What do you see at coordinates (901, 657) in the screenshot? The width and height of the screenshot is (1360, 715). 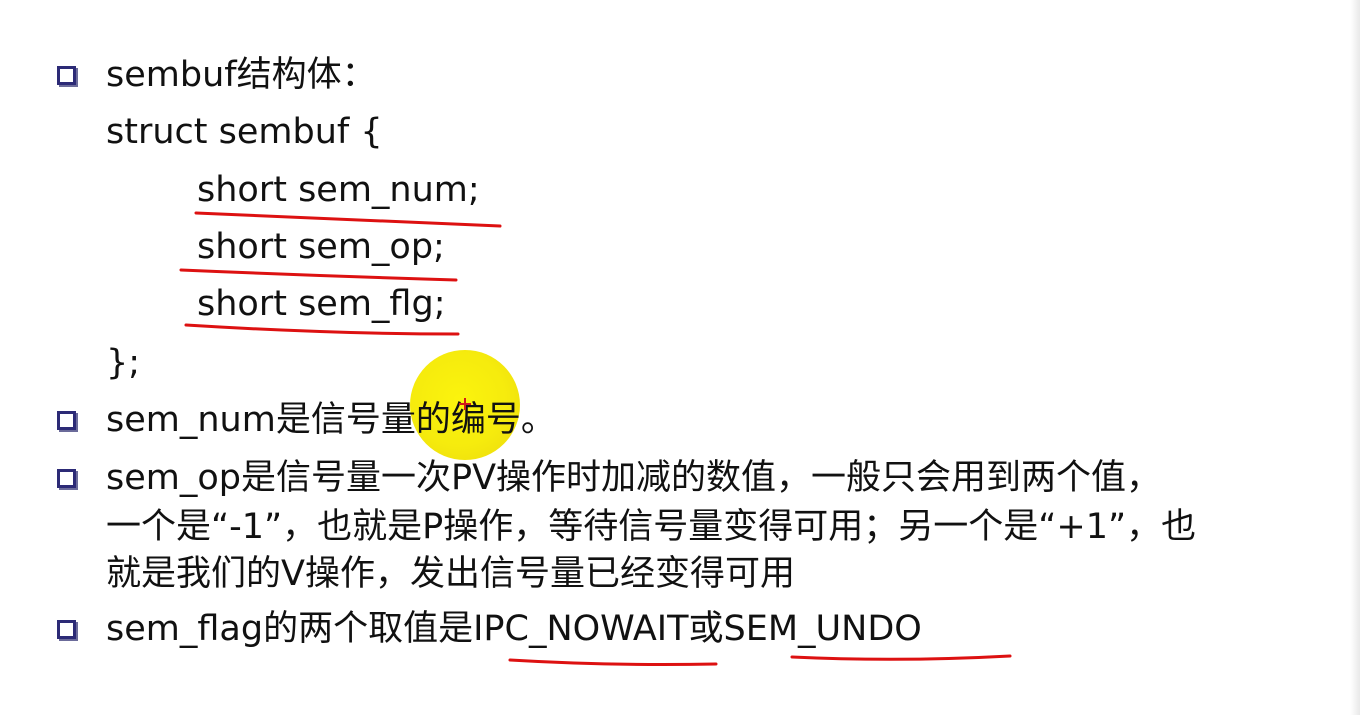 I see `underline-sem-undo` at bounding box center [901, 657].